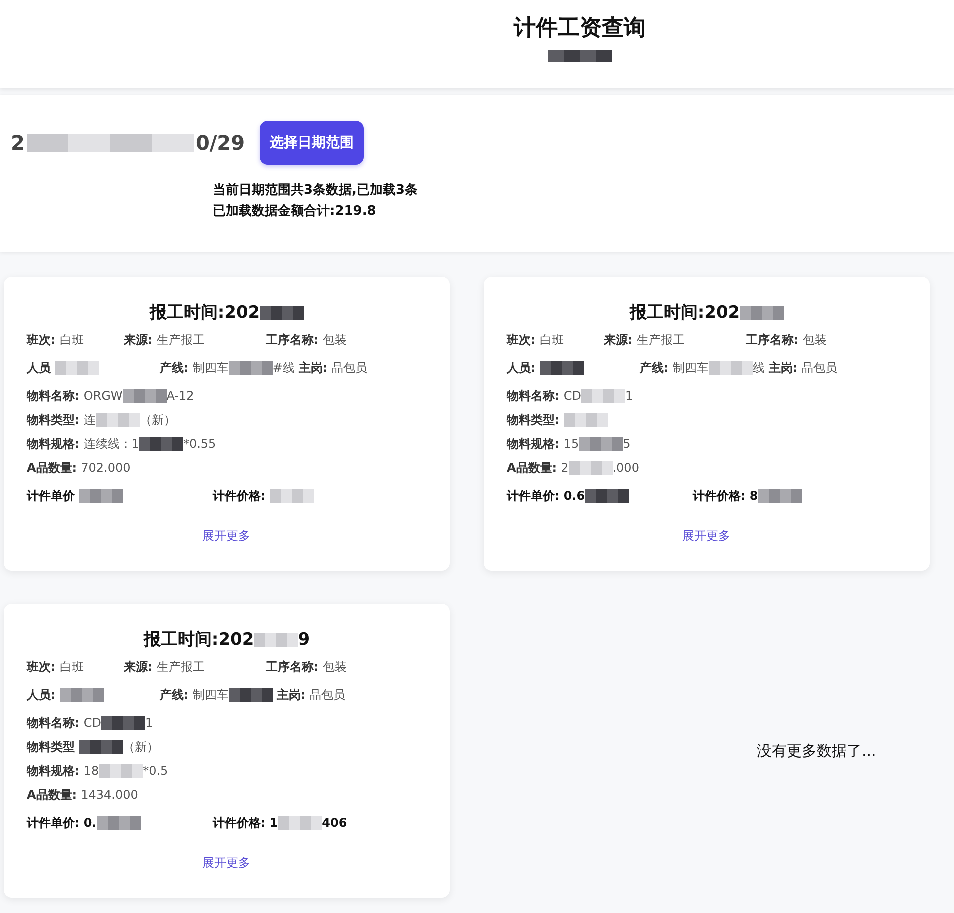 This screenshot has width=954, height=913. What do you see at coordinates (758, 368) in the screenshot?
I see `field-value: 线` at bounding box center [758, 368].